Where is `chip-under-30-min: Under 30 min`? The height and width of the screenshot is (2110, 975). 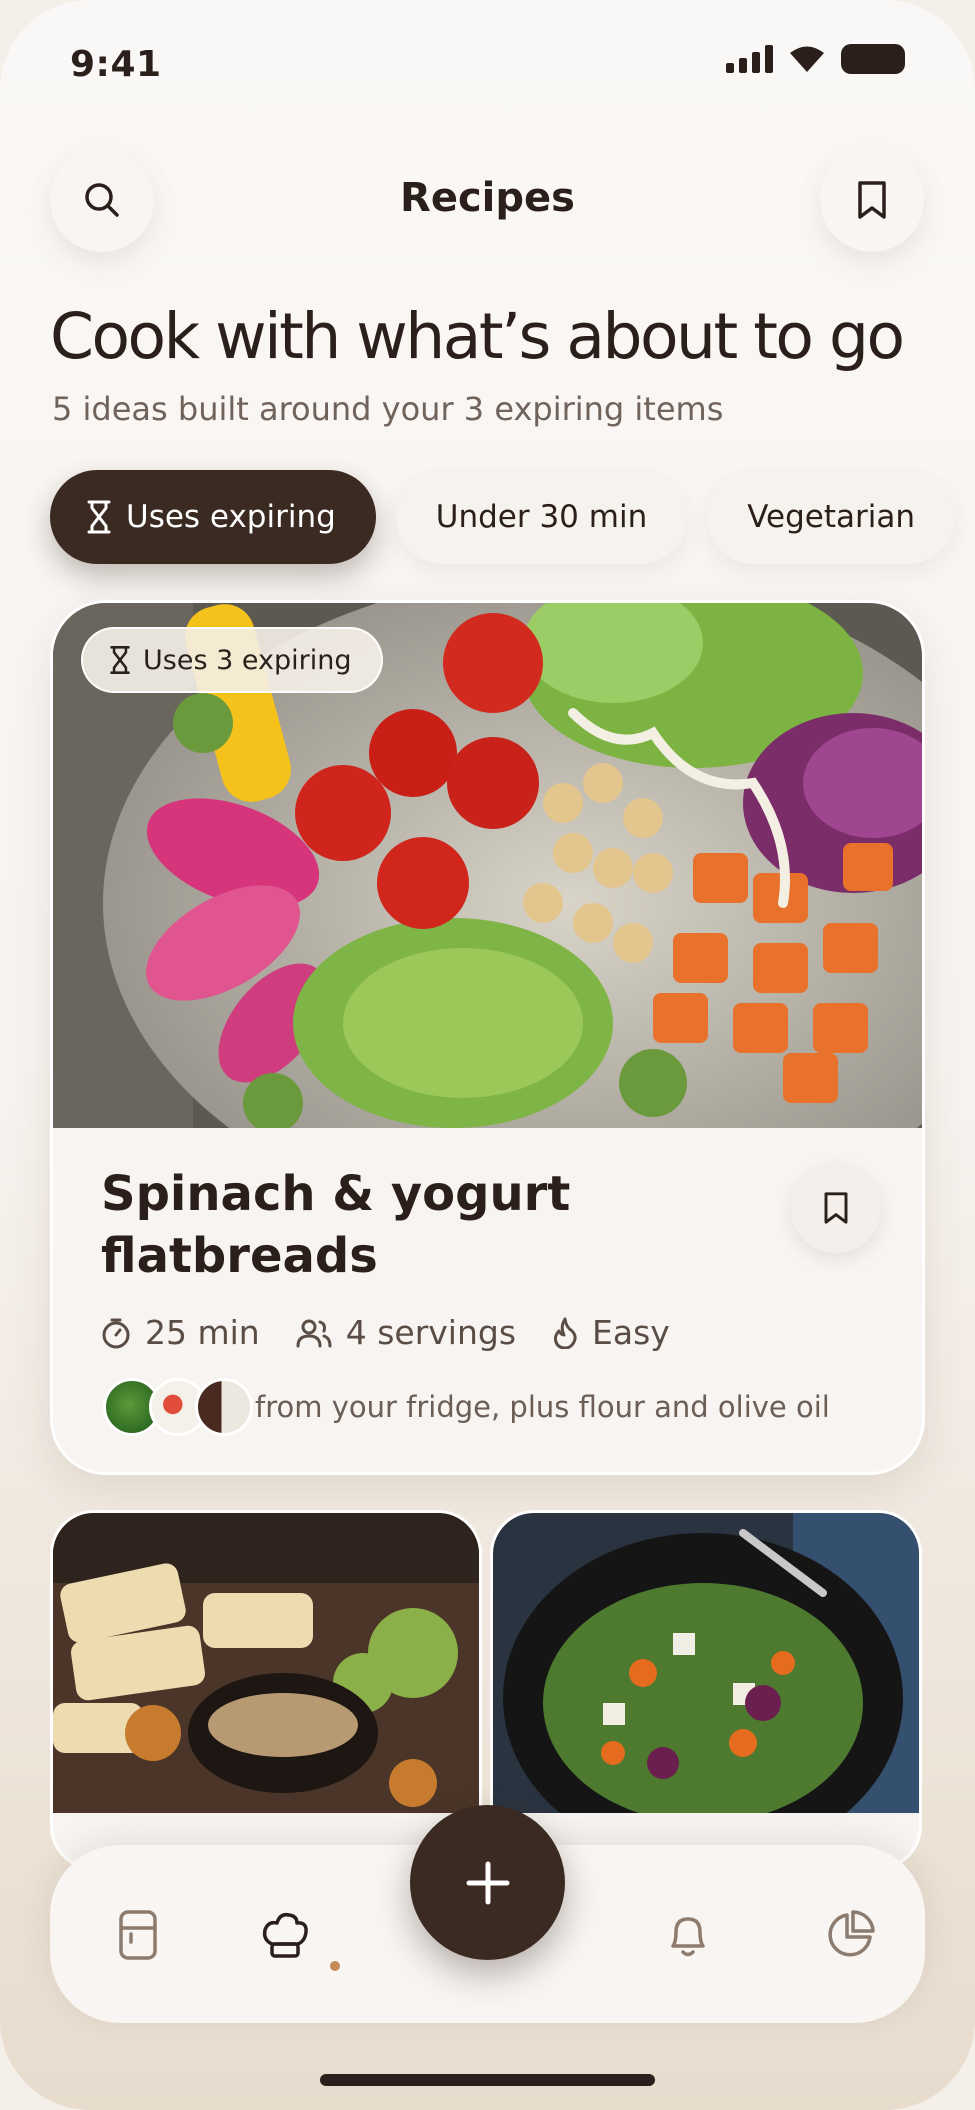 chip-under-30-min: Under 30 min is located at coordinates (541, 517).